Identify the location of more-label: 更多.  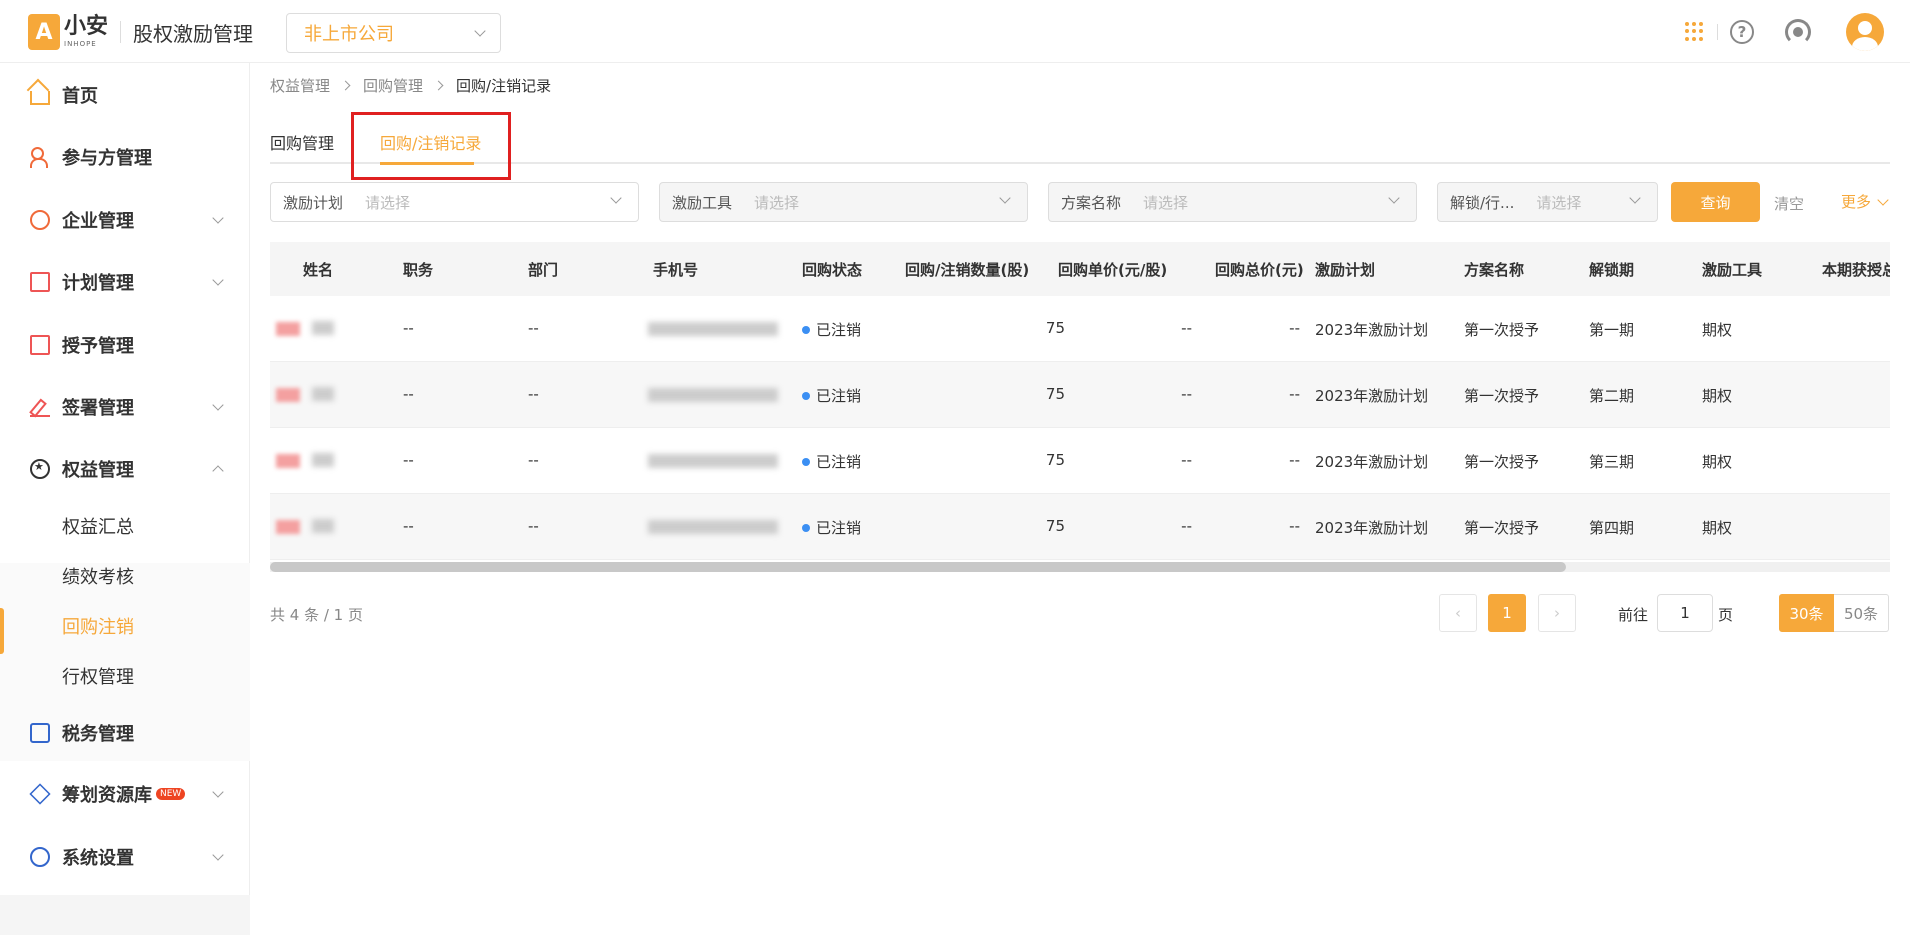
(1856, 202).